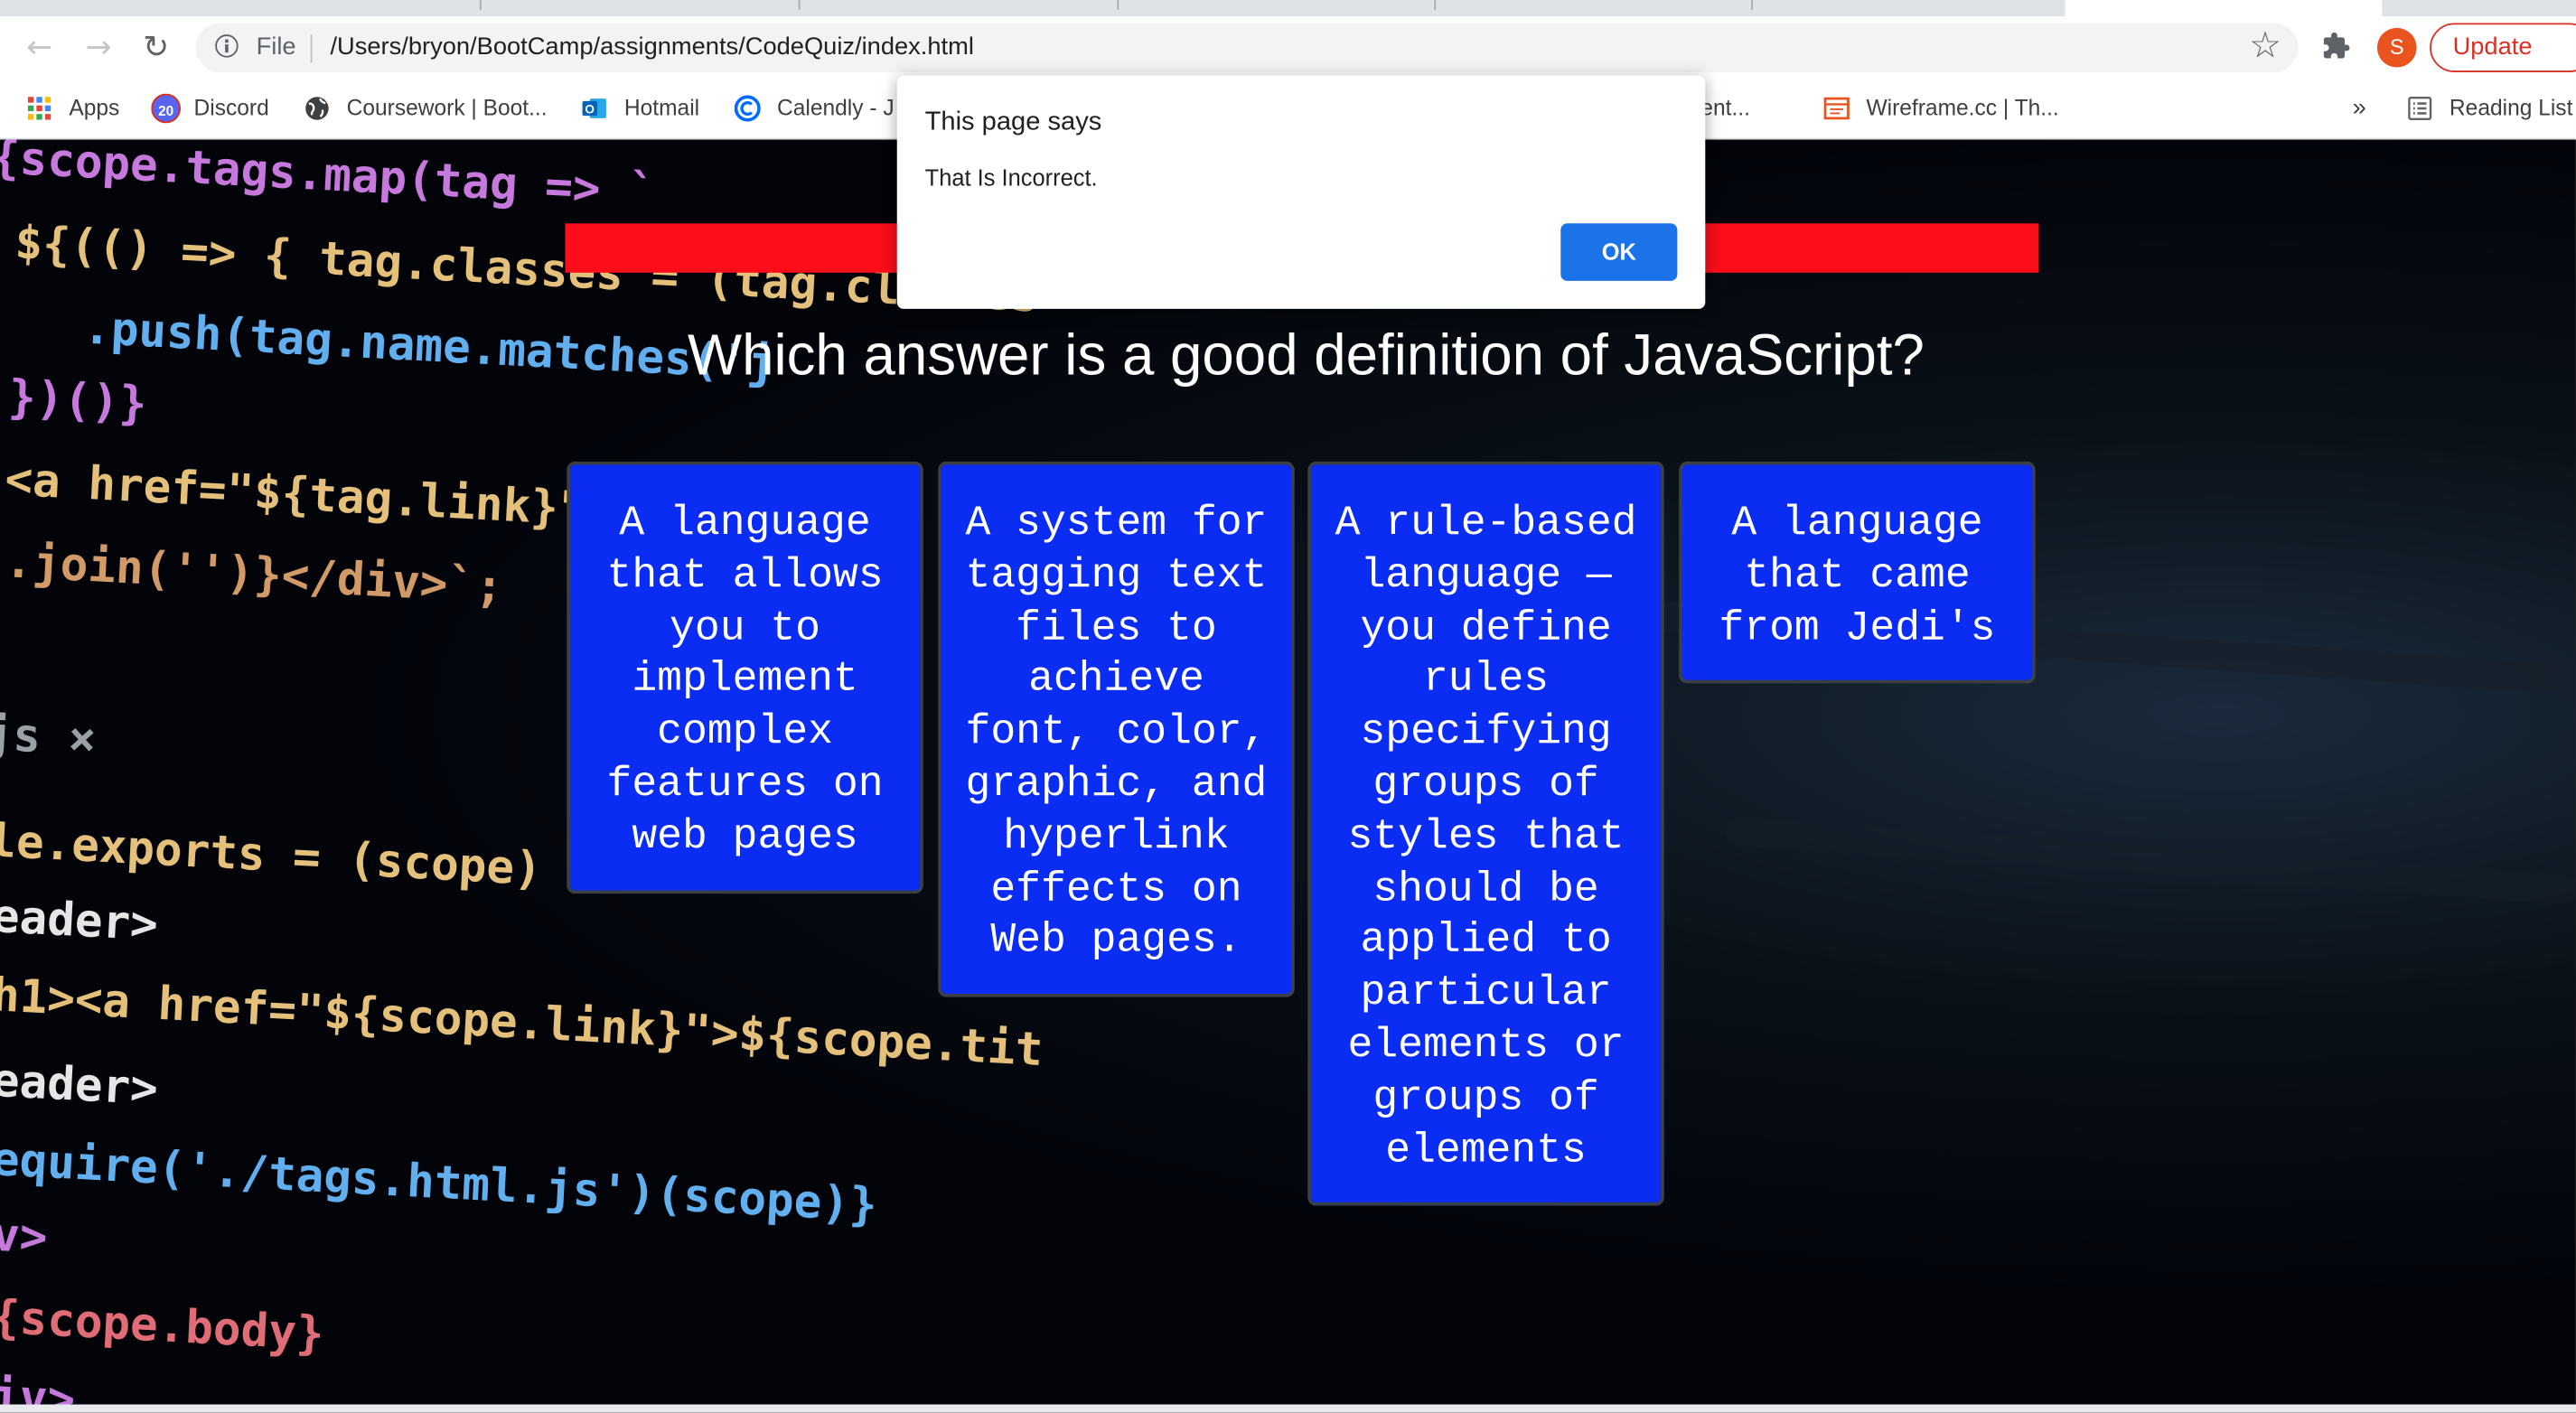 This screenshot has width=2576, height=1413. I want to click on back-arrow-icon: ←, so click(40, 48).